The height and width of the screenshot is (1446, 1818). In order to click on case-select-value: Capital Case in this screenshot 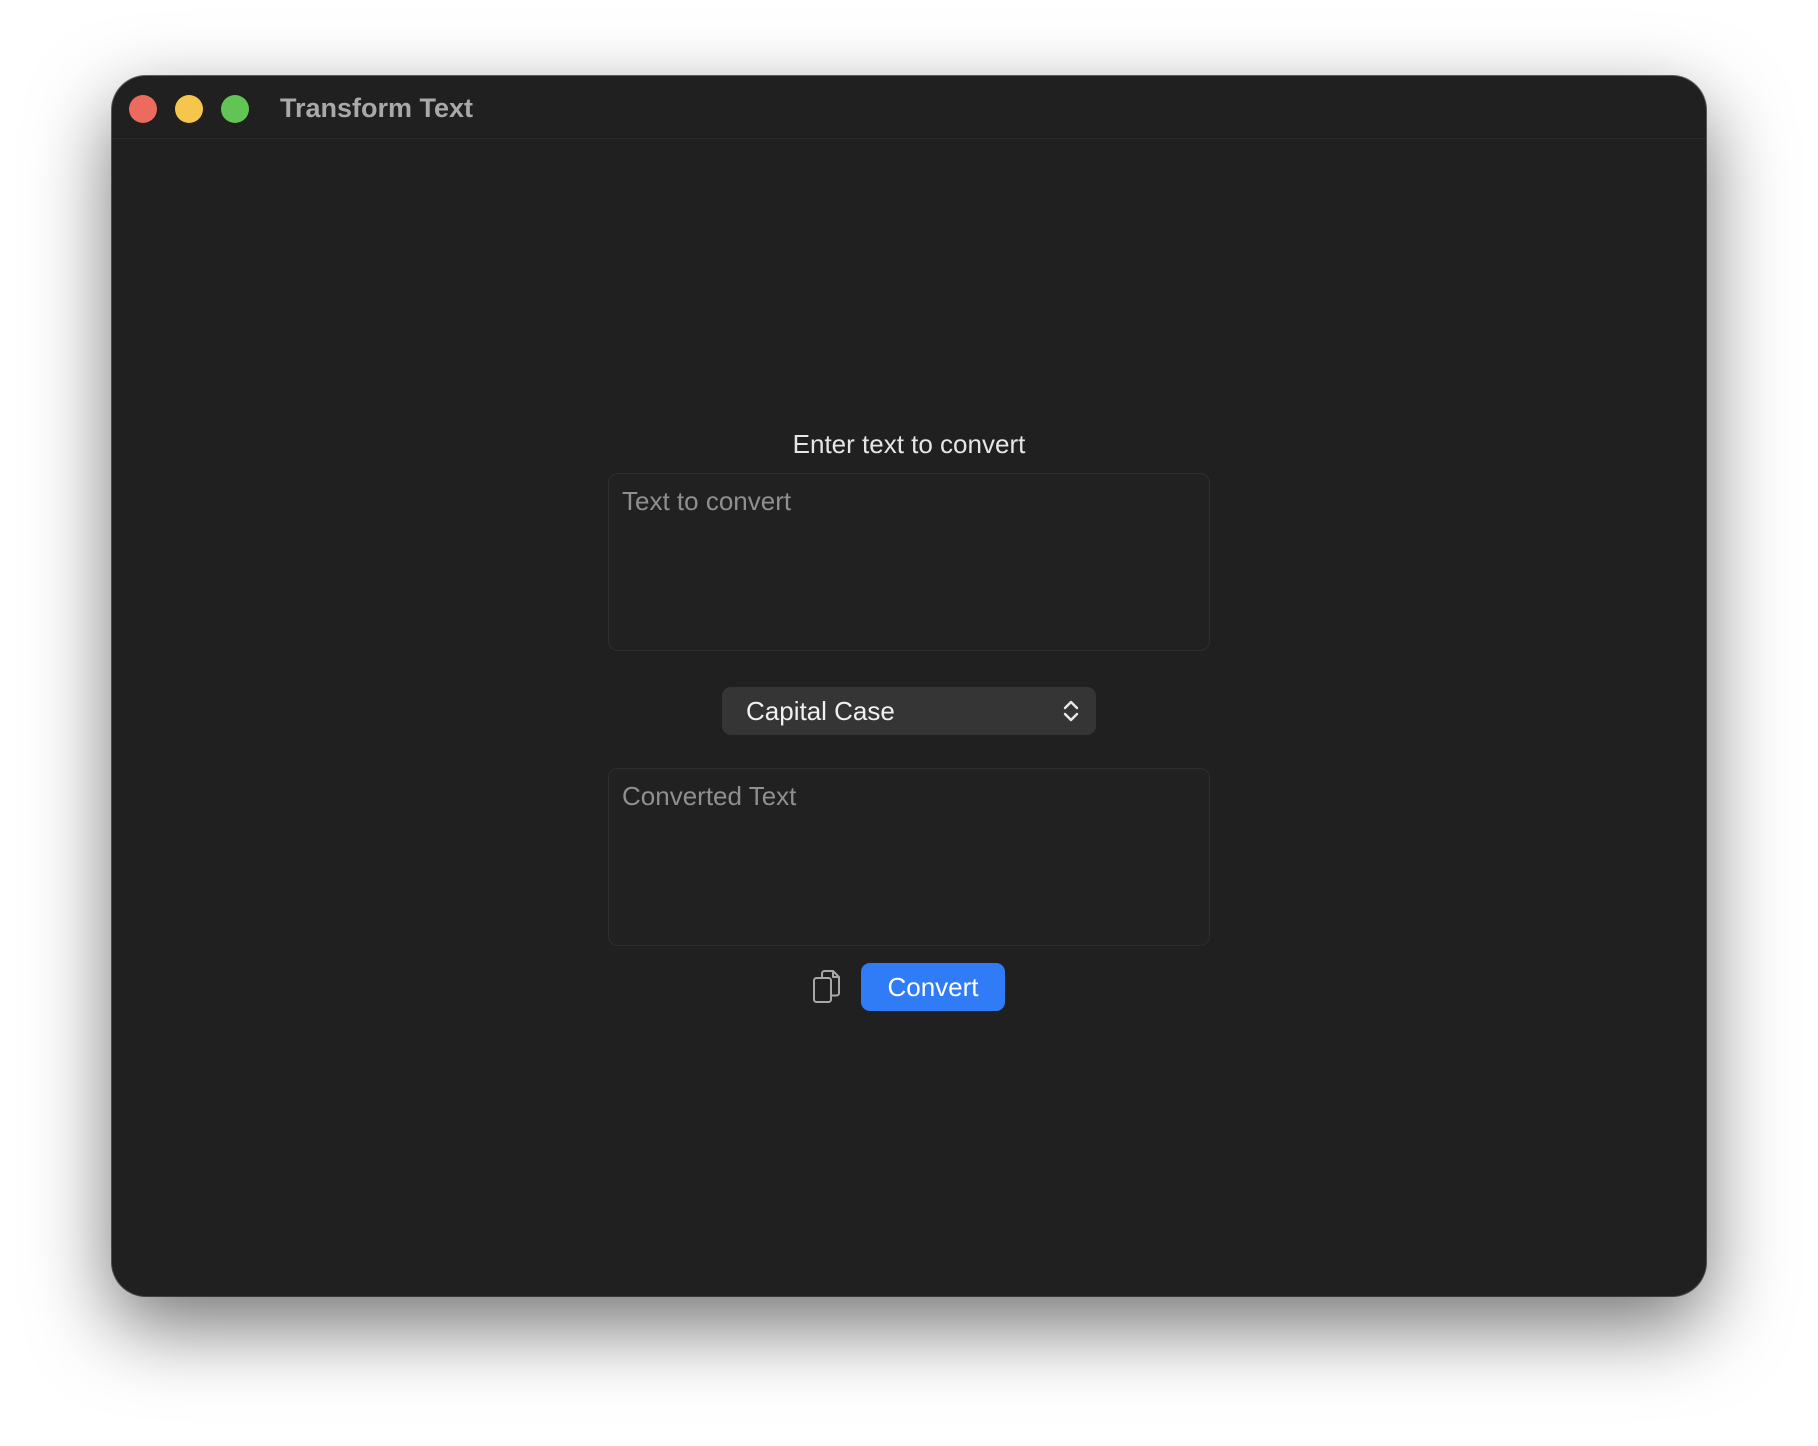, I will do `click(820, 711)`.